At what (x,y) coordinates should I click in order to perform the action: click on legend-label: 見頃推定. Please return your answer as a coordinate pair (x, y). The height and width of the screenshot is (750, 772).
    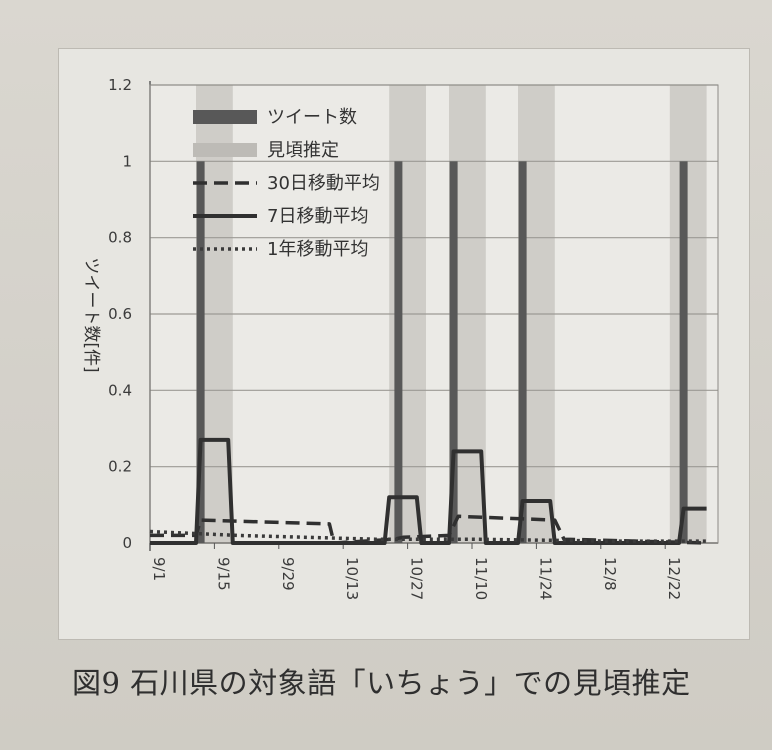
    Looking at the image, I should click on (303, 150).